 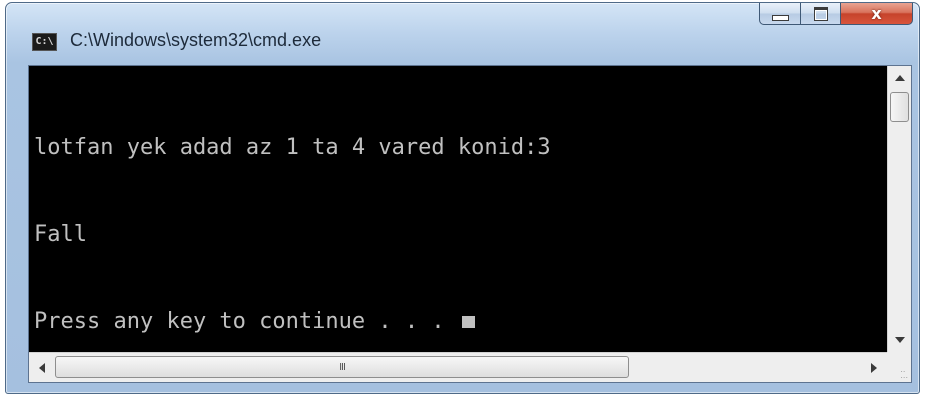 I want to click on maximize-button, so click(x=821, y=14).